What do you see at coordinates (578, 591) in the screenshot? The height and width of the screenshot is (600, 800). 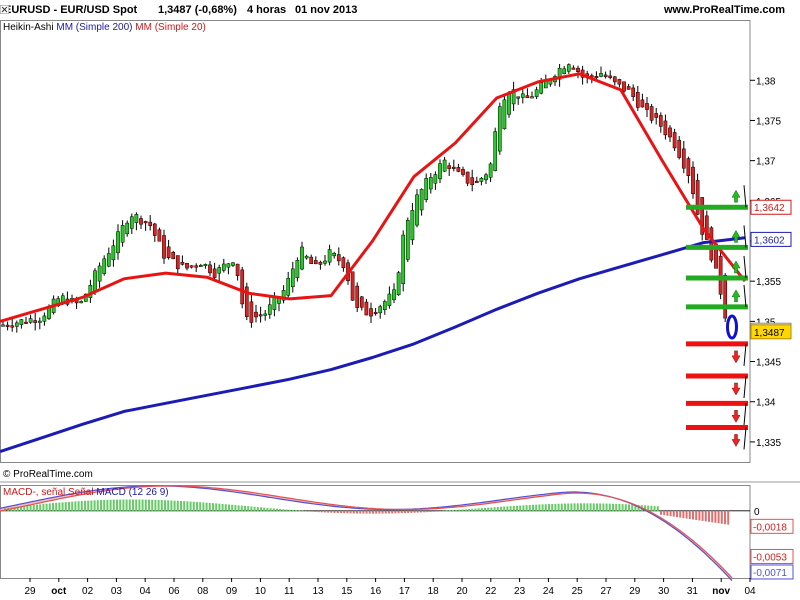 I see `x-tick-label: 25` at bounding box center [578, 591].